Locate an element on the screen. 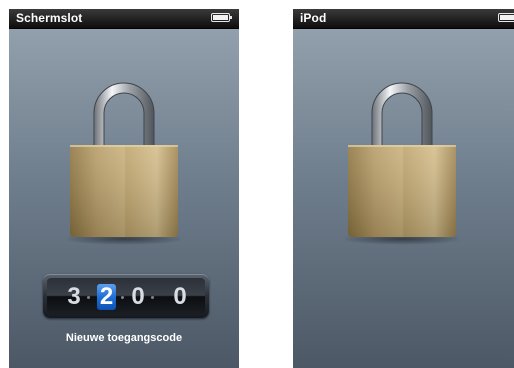 This screenshot has width=514, height=368. passcode-wheel: 3 2 0 0 is located at coordinates (126, 296).